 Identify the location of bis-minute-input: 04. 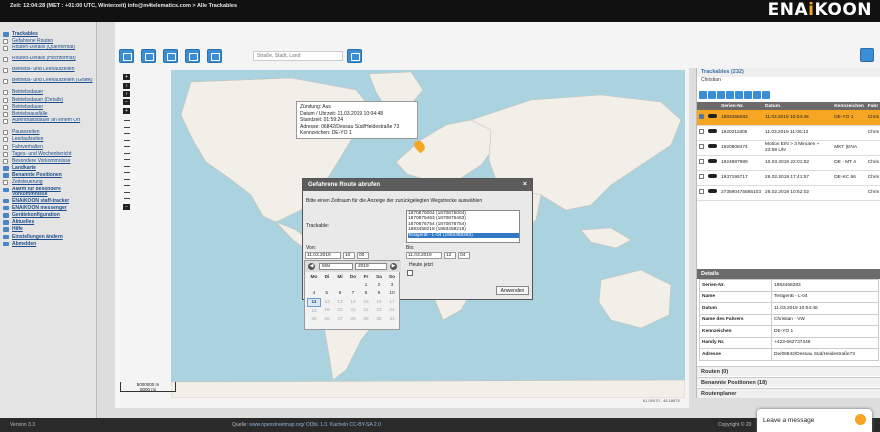
(464, 255).